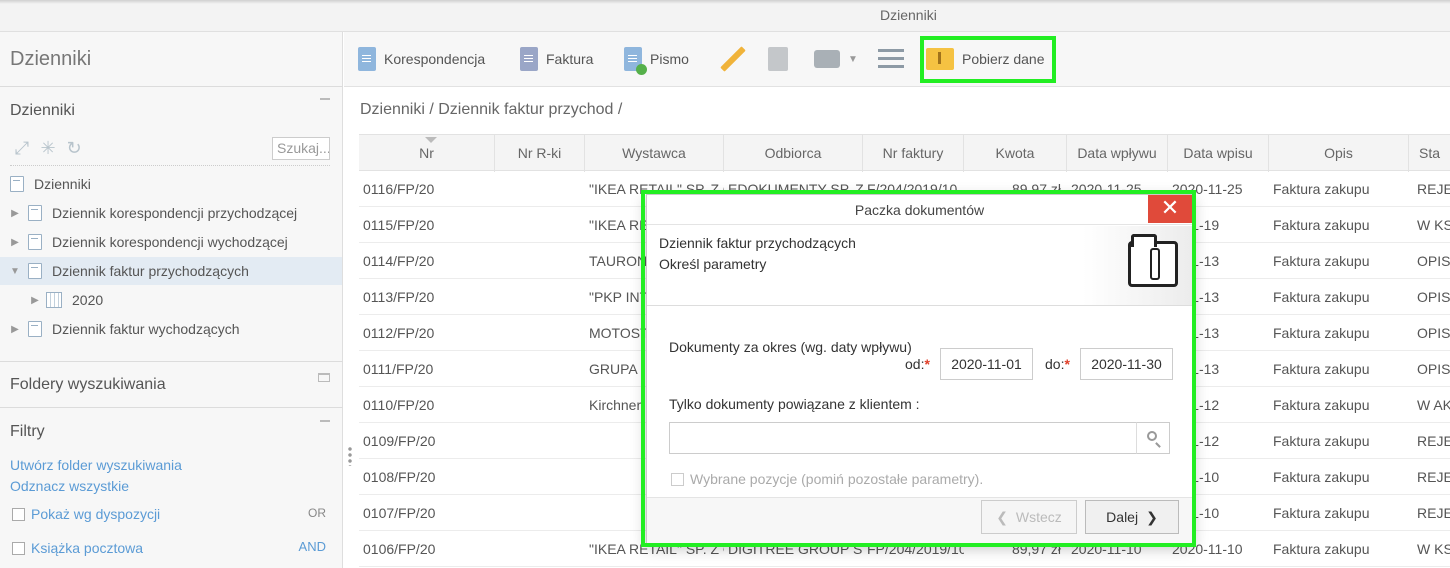 This screenshot has height=568, width=1450. What do you see at coordinates (317, 513) in the screenshot?
I see `filter-operator: OR` at bounding box center [317, 513].